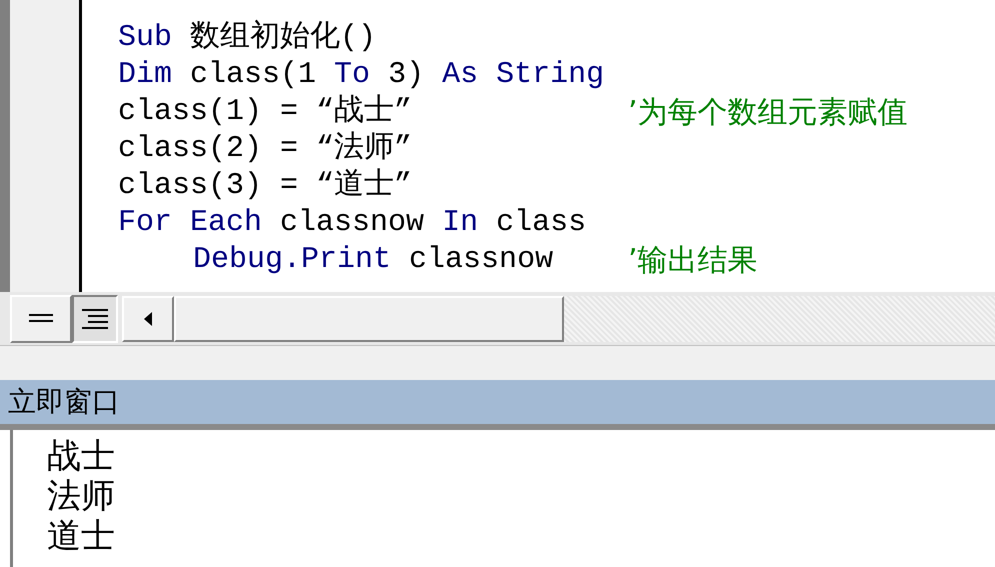 The image size is (995, 567). I want to click on window-title: 立即窗口, so click(64, 402).